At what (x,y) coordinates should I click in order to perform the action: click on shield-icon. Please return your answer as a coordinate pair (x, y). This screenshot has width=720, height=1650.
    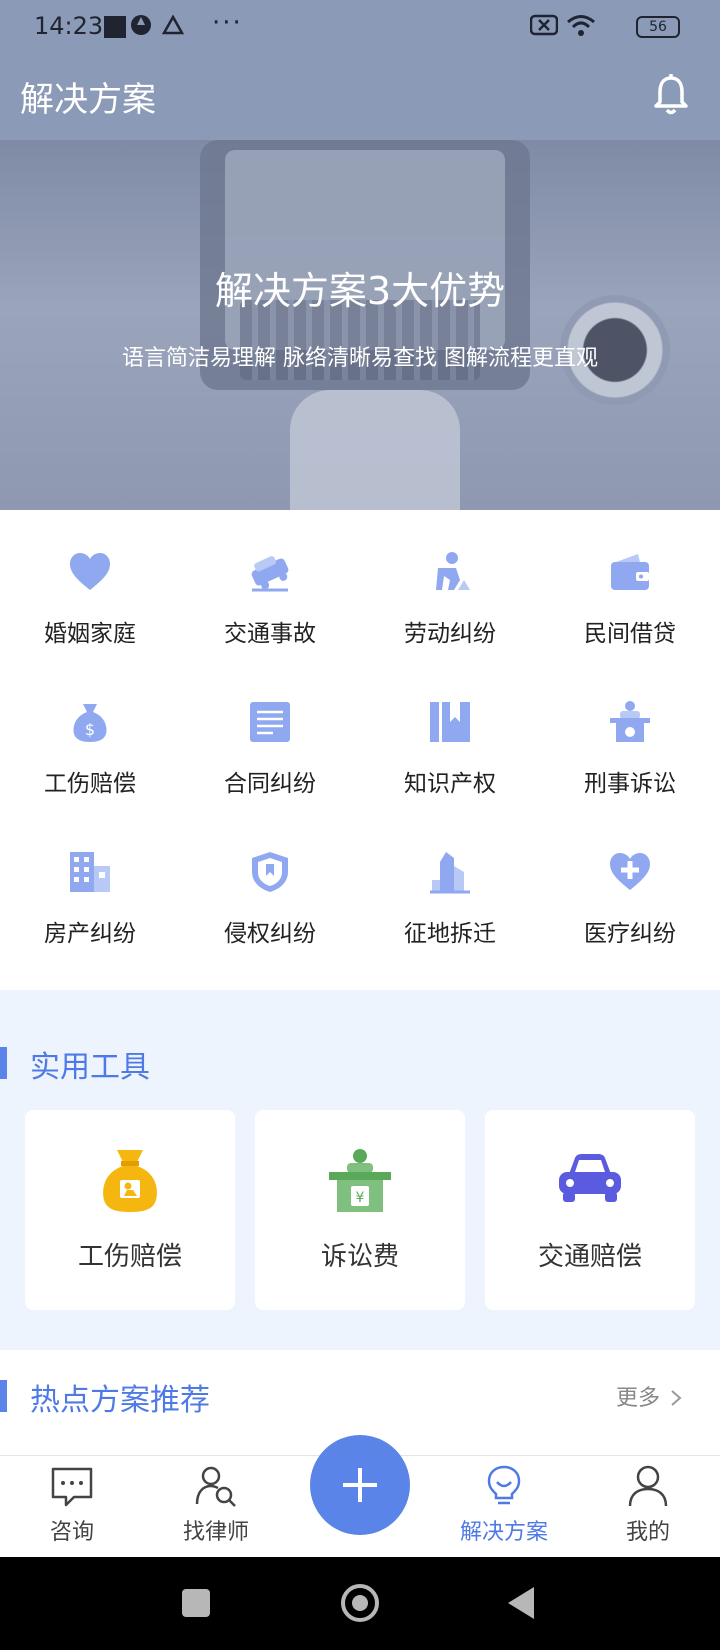
    Looking at the image, I should click on (270, 872).